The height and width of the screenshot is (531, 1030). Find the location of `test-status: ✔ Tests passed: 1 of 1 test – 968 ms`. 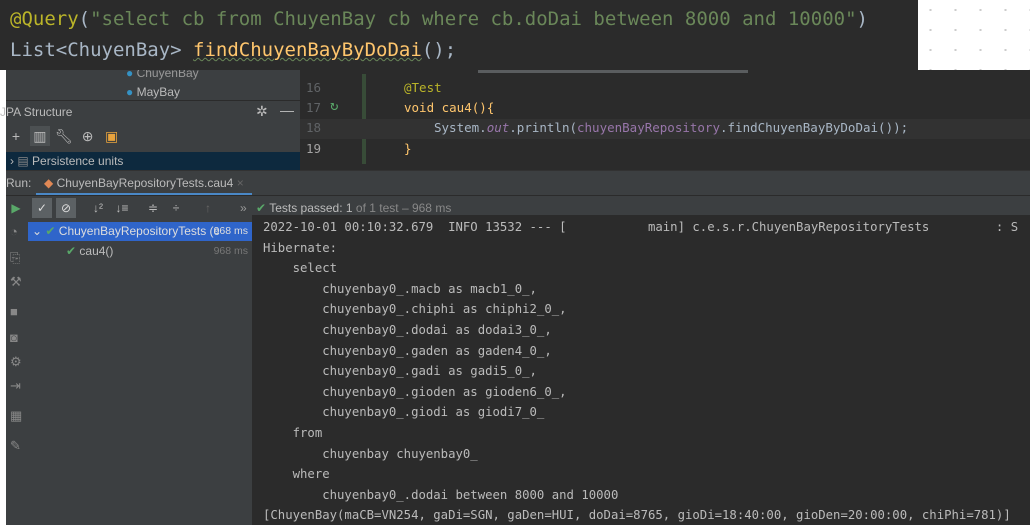

test-status: ✔ Tests passed: 1 of 1 test – 968 ms is located at coordinates (353, 208).